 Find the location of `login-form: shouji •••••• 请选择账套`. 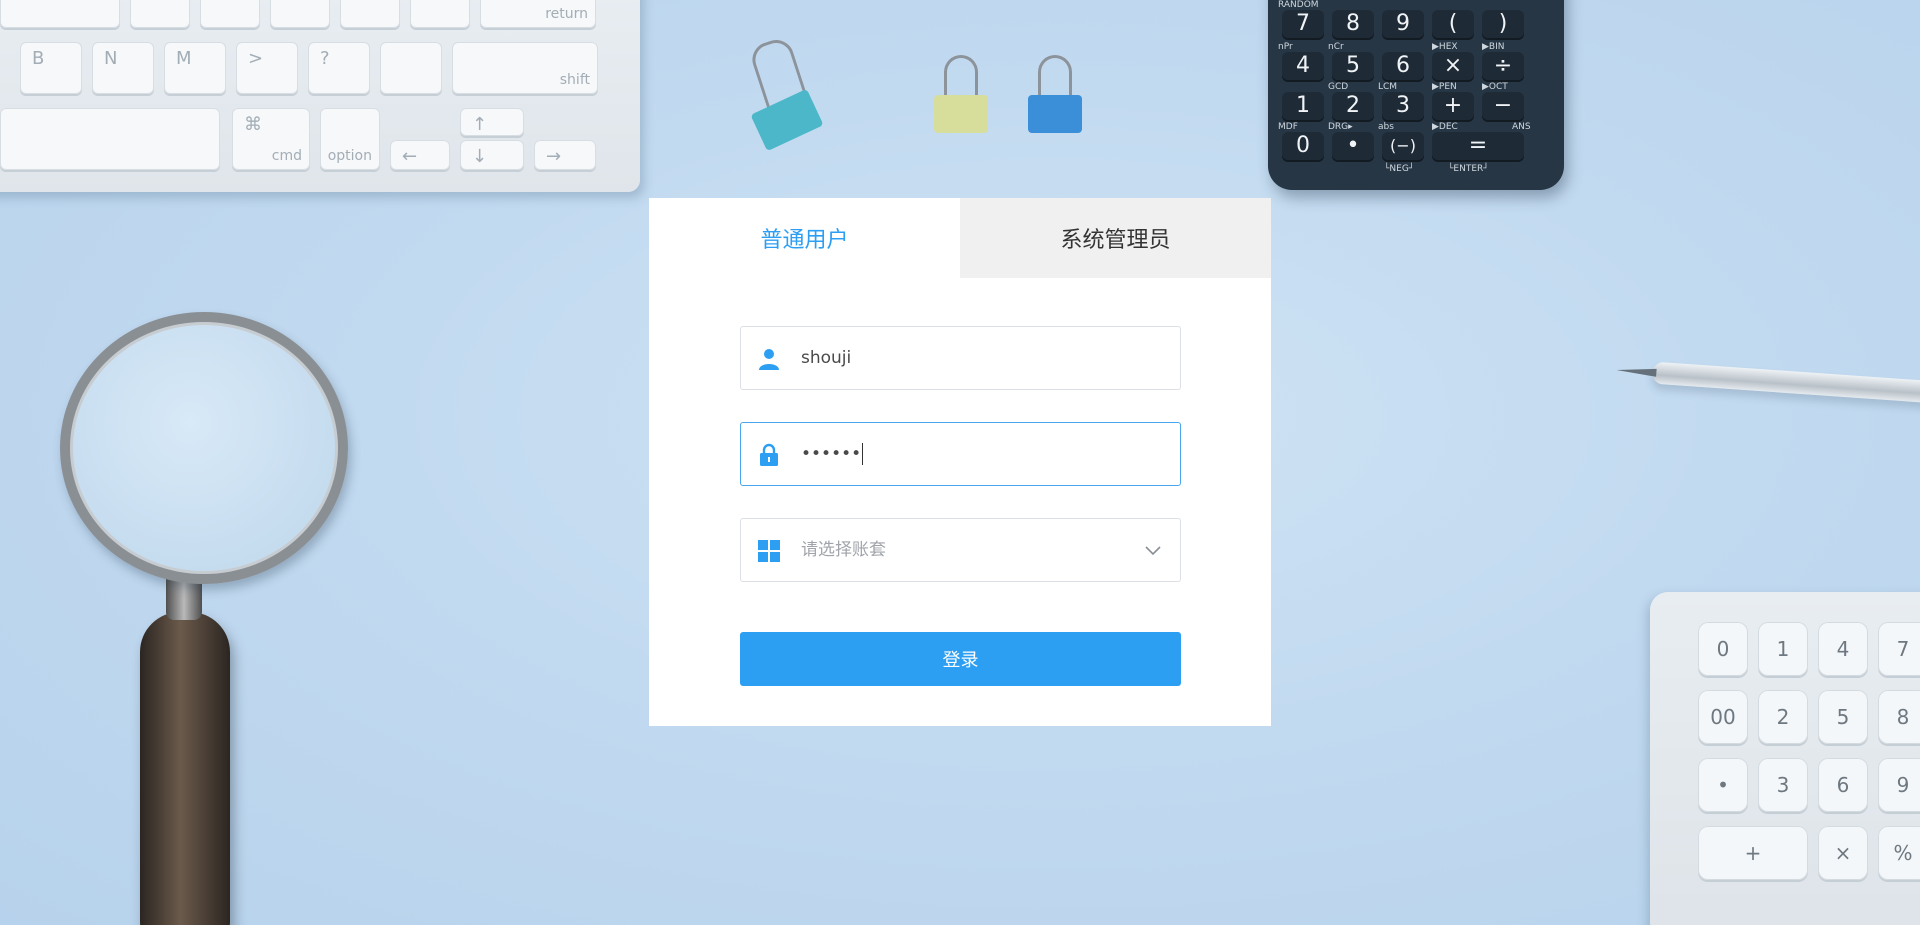

login-form: shouji •••••• 请选择账套 is located at coordinates (960, 470).